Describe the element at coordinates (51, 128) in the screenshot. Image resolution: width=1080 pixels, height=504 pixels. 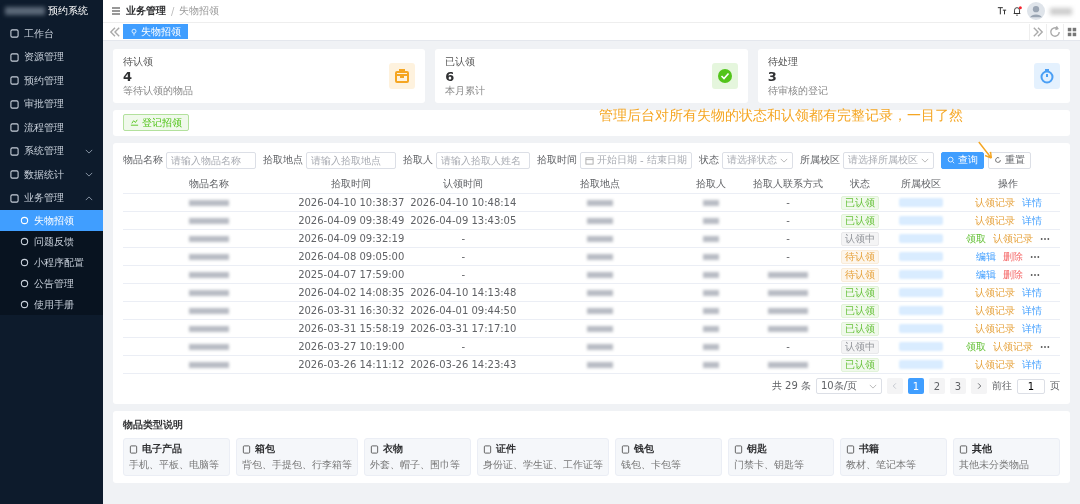
I see `sidebar-item: 流程管理` at that location.